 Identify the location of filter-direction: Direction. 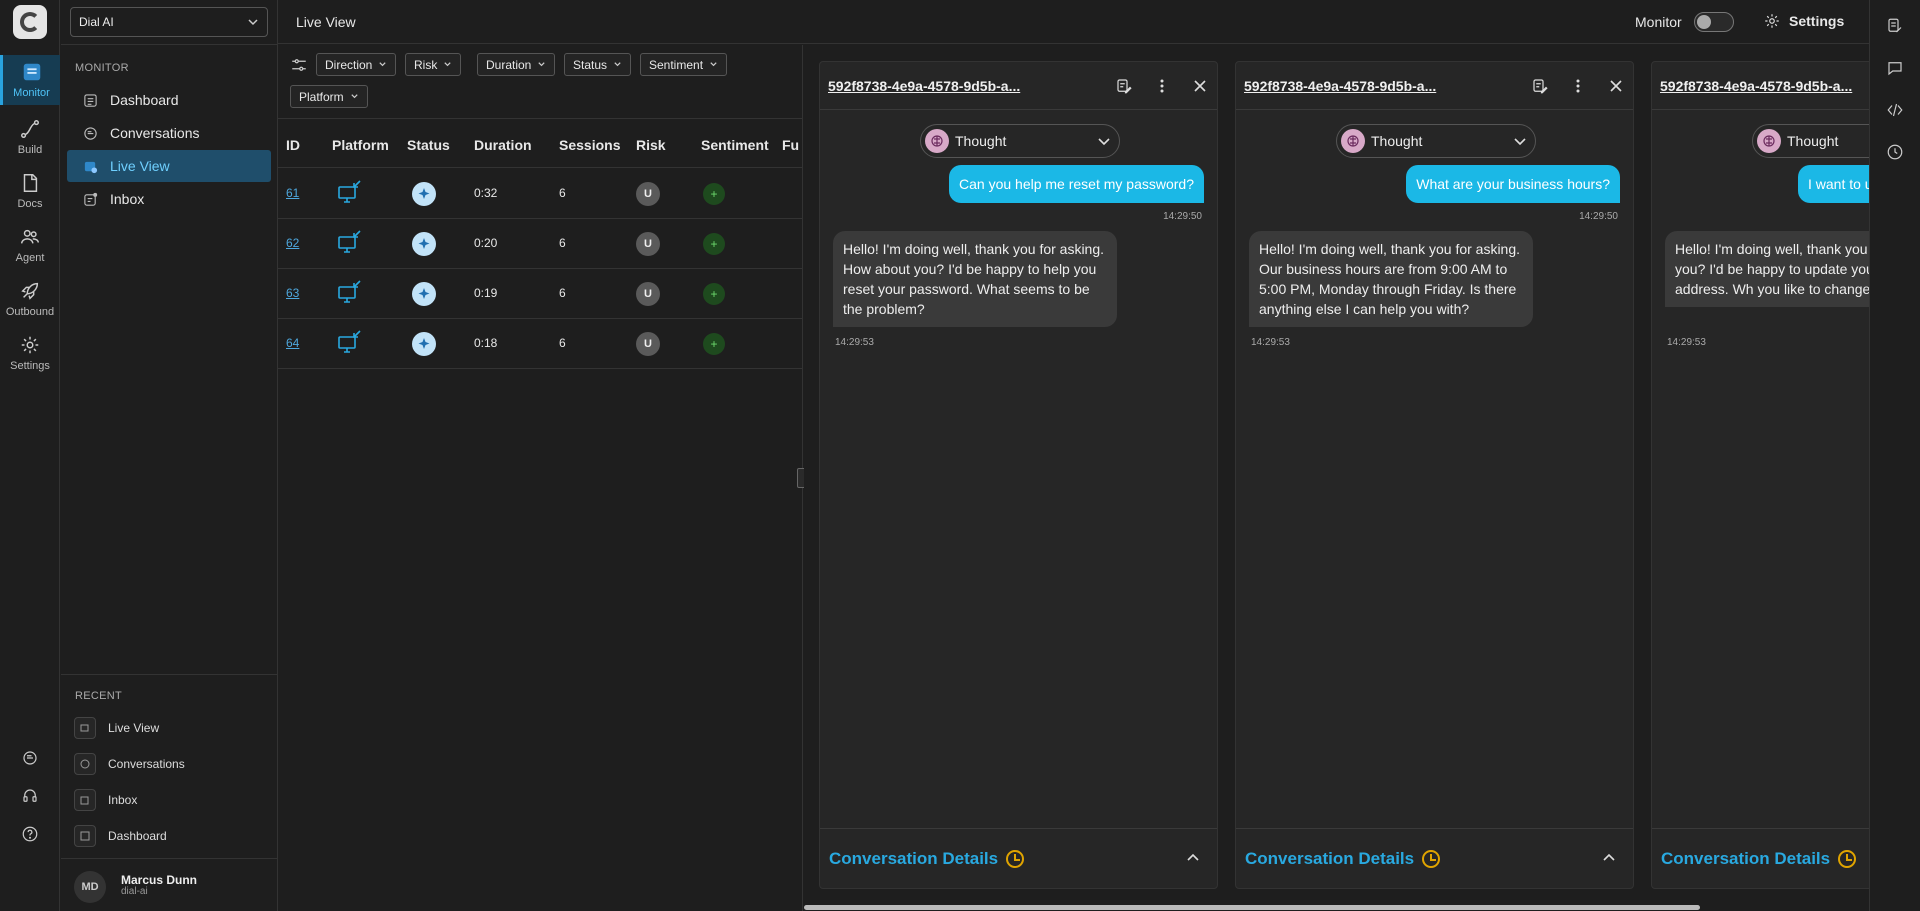
(356, 64).